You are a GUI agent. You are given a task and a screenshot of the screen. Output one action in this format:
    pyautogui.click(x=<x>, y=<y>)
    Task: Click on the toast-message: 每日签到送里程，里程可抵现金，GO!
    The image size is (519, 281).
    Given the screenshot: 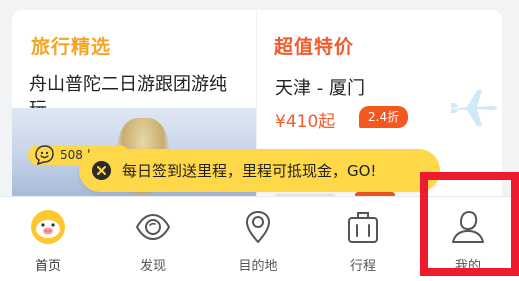 What is the action you would take?
    pyautogui.click(x=249, y=171)
    